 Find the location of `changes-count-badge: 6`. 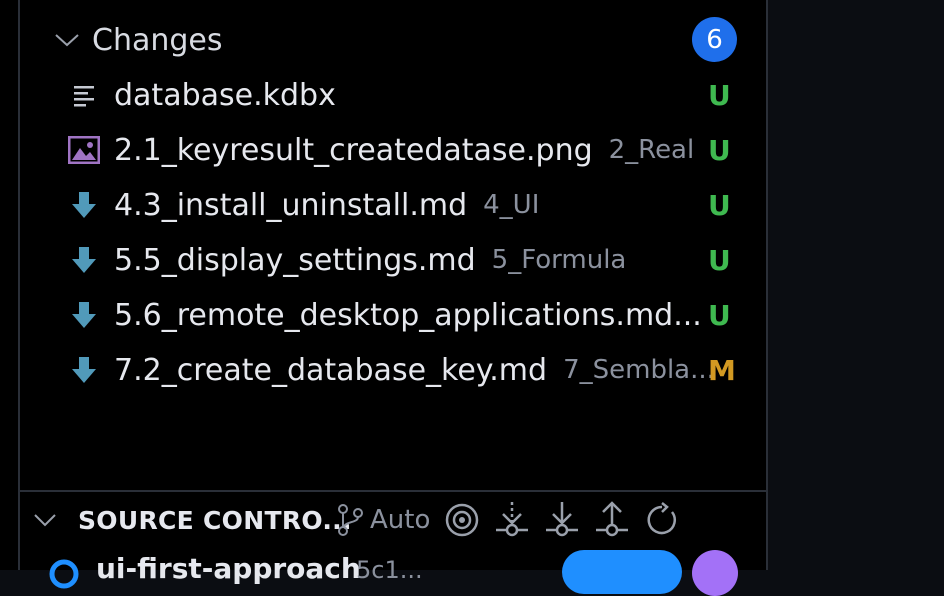

changes-count-badge: 6 is located at coordinates (714, 39).